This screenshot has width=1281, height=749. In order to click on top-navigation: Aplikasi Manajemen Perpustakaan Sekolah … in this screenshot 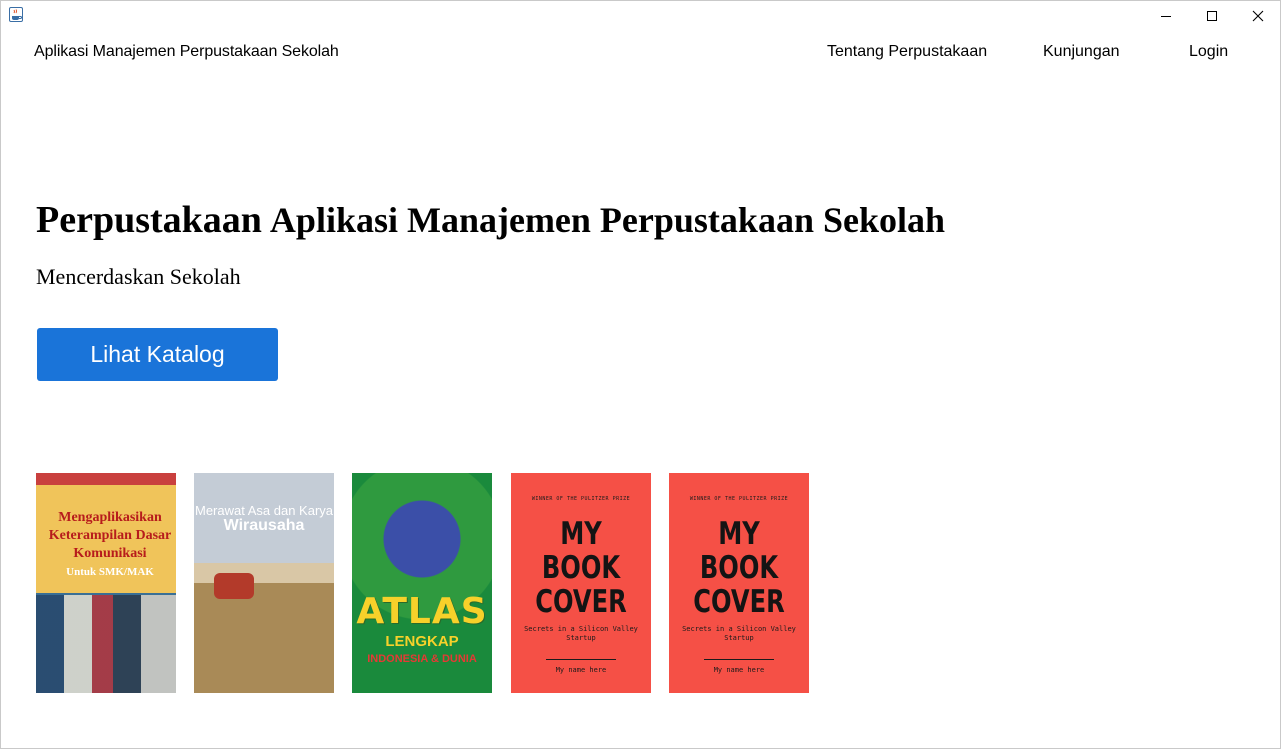, I will do `click(640, 52)`.